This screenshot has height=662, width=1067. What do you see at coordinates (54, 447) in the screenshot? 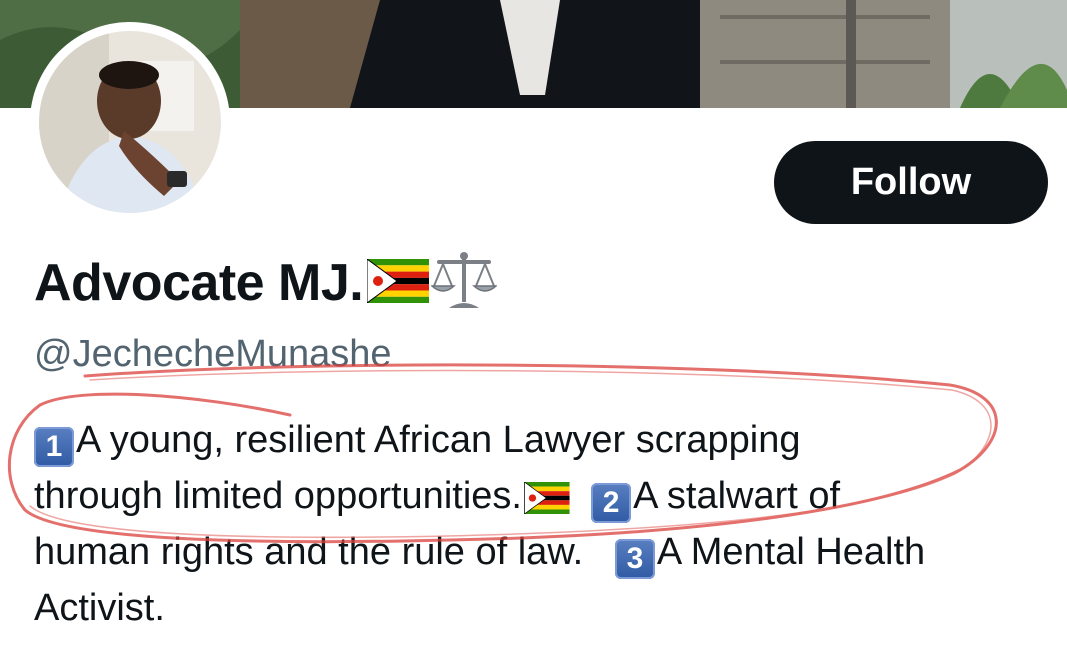
I see `keycap-1-icon: 1` at bounding box center [54, 447].